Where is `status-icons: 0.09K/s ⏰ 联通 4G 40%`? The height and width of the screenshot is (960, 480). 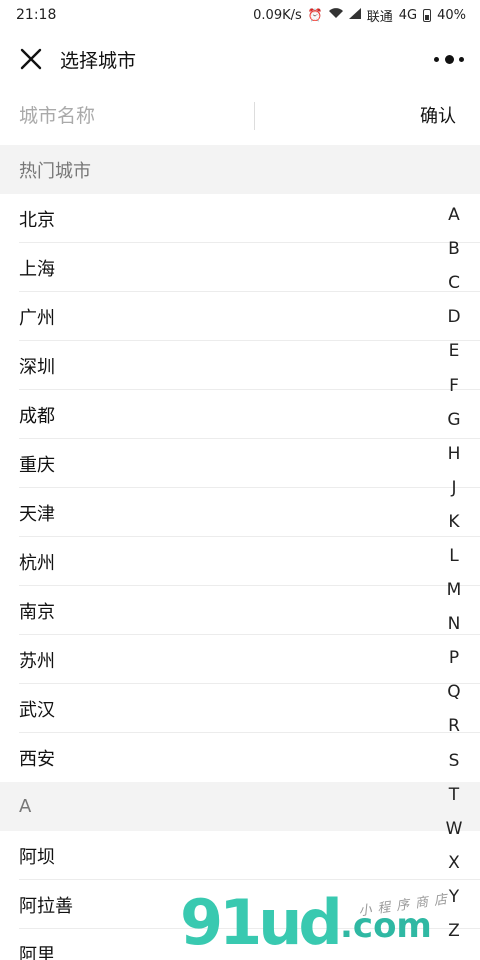
status-icons: 0.09K/s ⏰ 联通 4G 40% is located at coordinates (359, 15).